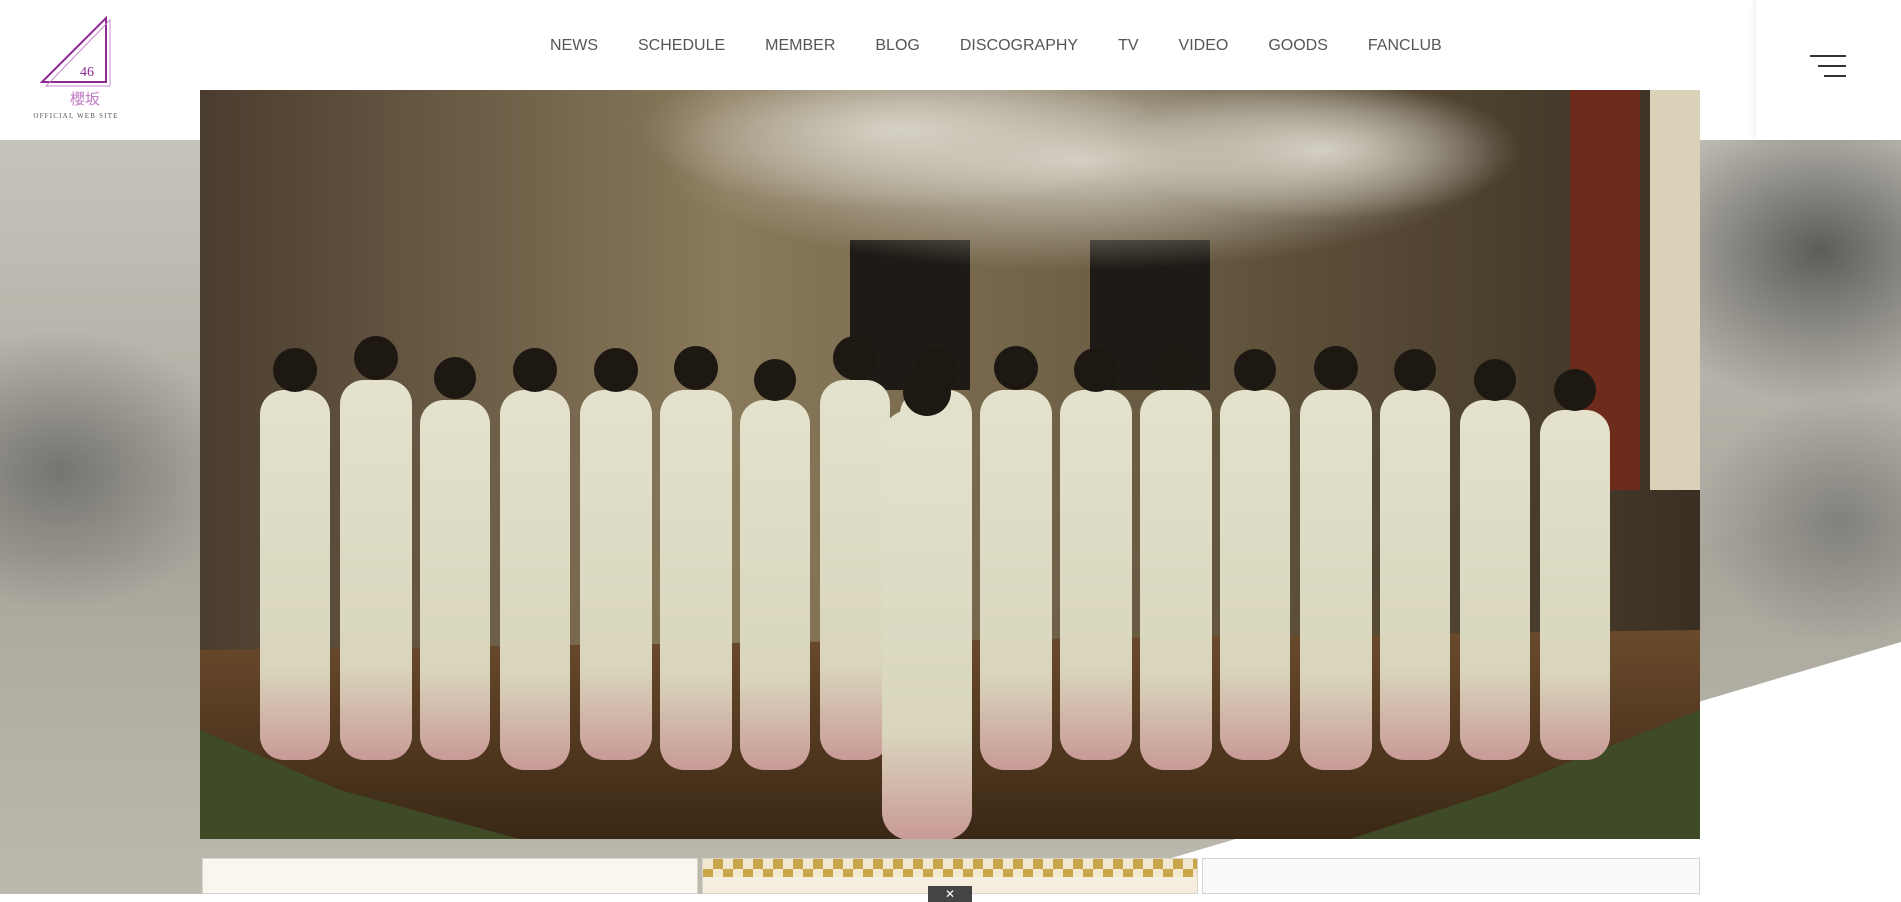  I want to click on logo-subtitle: OFFICIAL WEB SITE, so click(76, 116).